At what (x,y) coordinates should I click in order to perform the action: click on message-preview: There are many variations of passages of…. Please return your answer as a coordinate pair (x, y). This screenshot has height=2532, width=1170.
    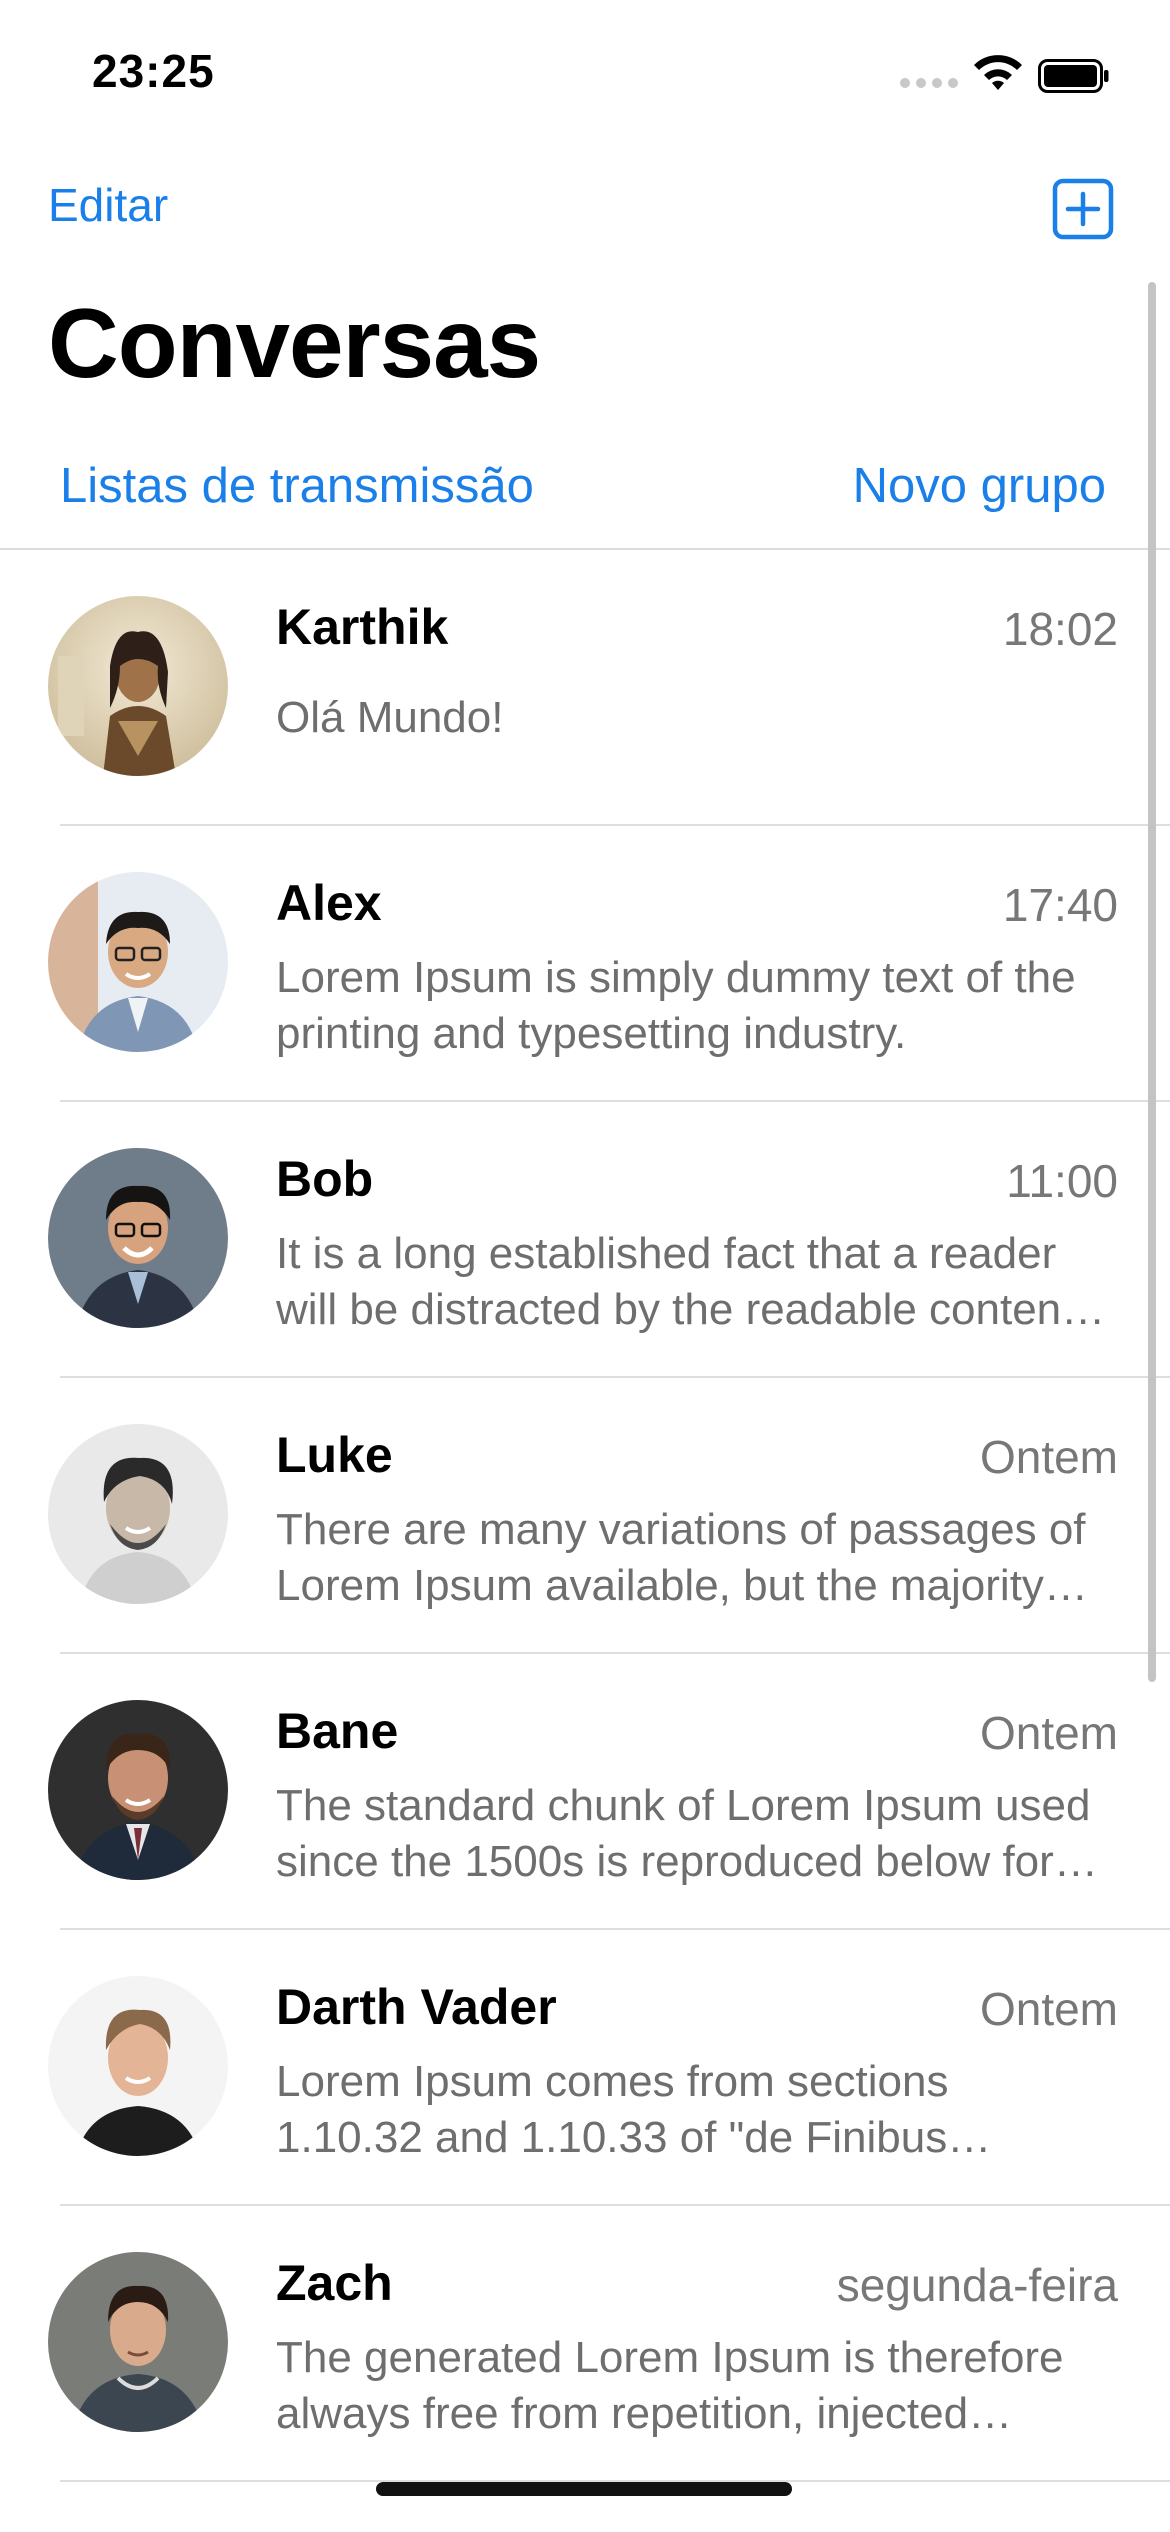
    Looking at the image, I should click on (681, 1557).